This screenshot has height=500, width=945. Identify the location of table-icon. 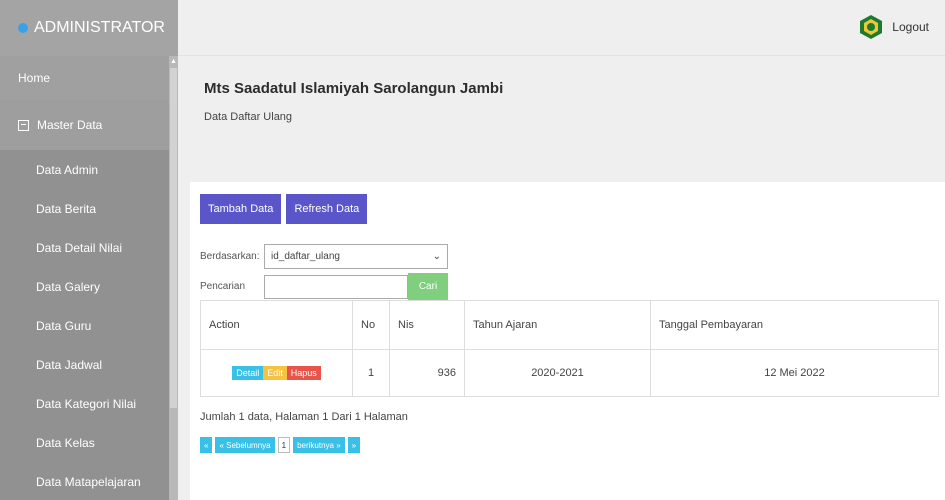
(23, 125).